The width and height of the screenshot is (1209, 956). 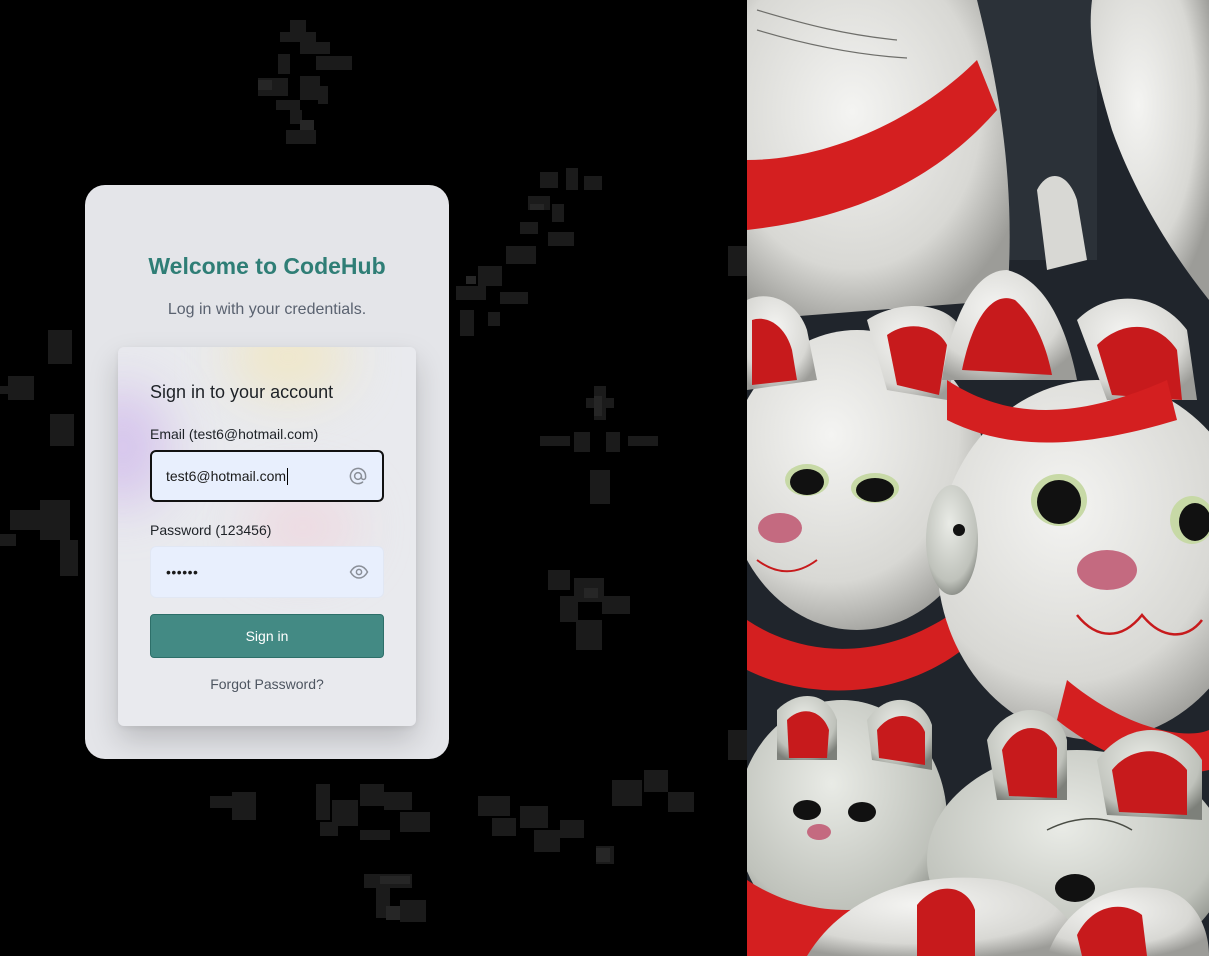 What do you see at coordinates (288, 476) in the screenshot?
I see `text-caret` at bounding box center [288, 476].